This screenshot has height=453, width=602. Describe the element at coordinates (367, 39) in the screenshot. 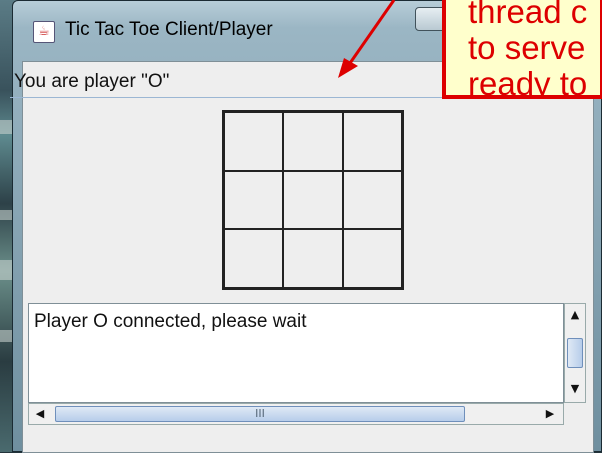

I see `annotation-arrow-icon` at that location.